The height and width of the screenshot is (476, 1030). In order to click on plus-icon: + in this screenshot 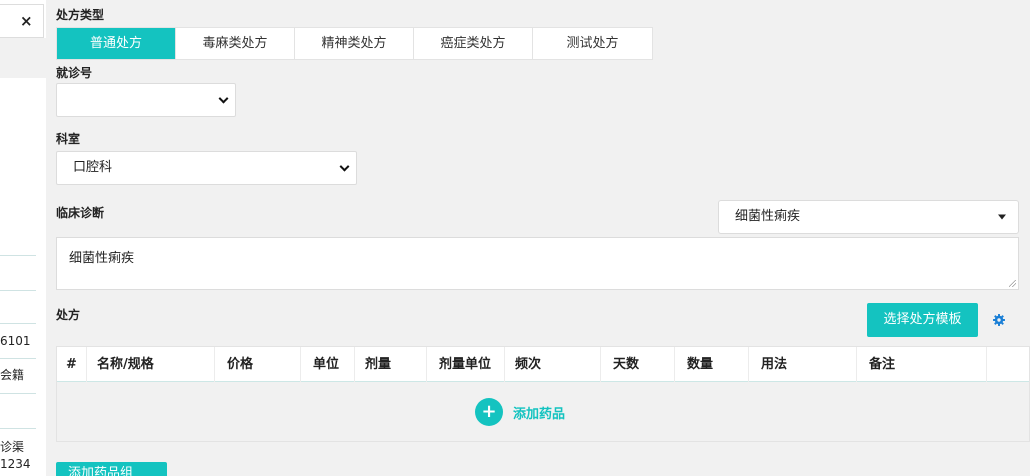, I will do `click(489, 412)`.